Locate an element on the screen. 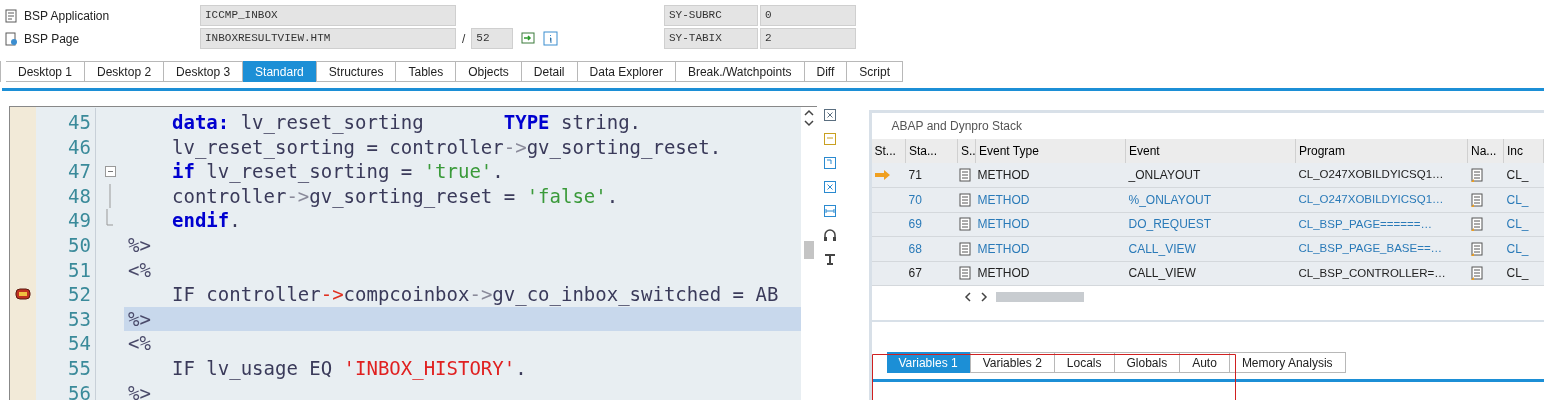 This screenshot has width=1544, height=400. line-number: 47 is located at coordinates (66, 171).